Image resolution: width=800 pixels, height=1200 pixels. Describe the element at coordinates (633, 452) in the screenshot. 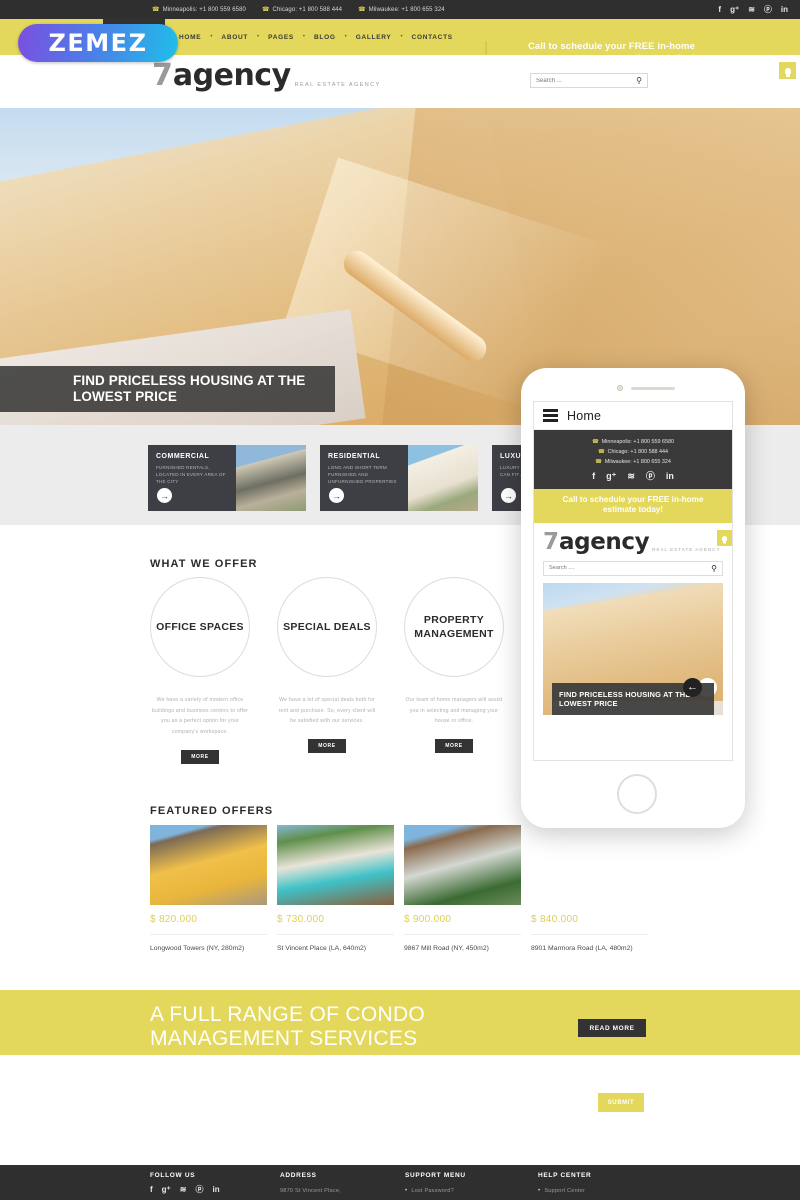

I see `mobile-phone-item: ☎ Chicago: +1 800 588 444` at that location.